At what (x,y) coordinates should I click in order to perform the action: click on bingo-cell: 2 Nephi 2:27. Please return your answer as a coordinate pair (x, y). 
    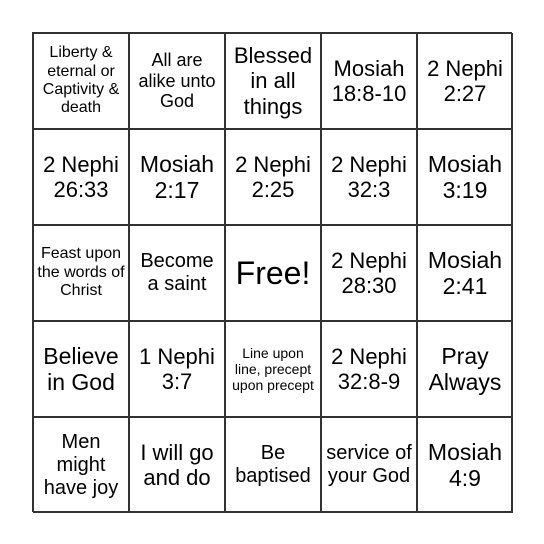
    Looking at the image, I should click on (465, 81).